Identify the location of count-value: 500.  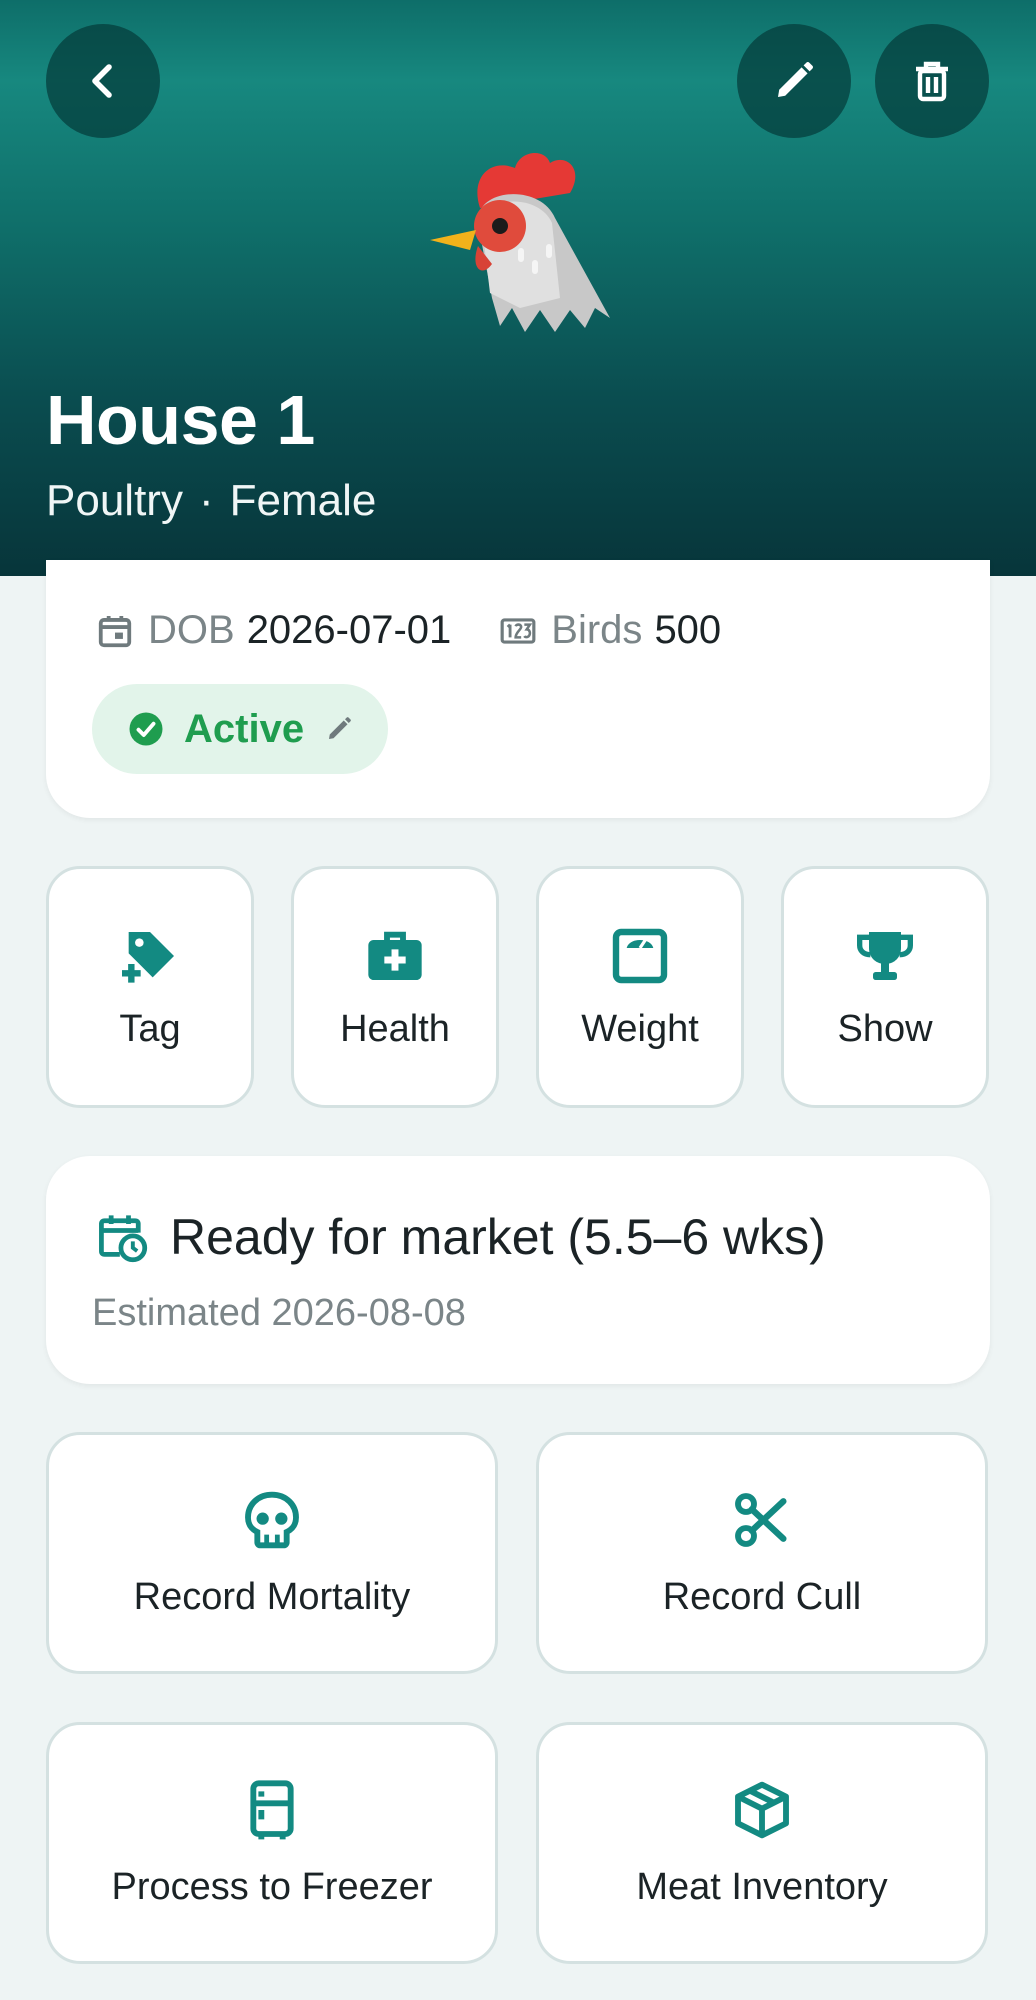
(688, 630).